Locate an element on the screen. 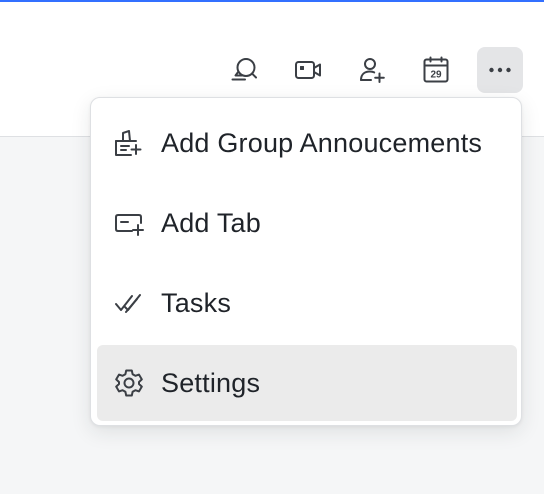  menu-item-settings: Settings is located at coordinates (307, 383).